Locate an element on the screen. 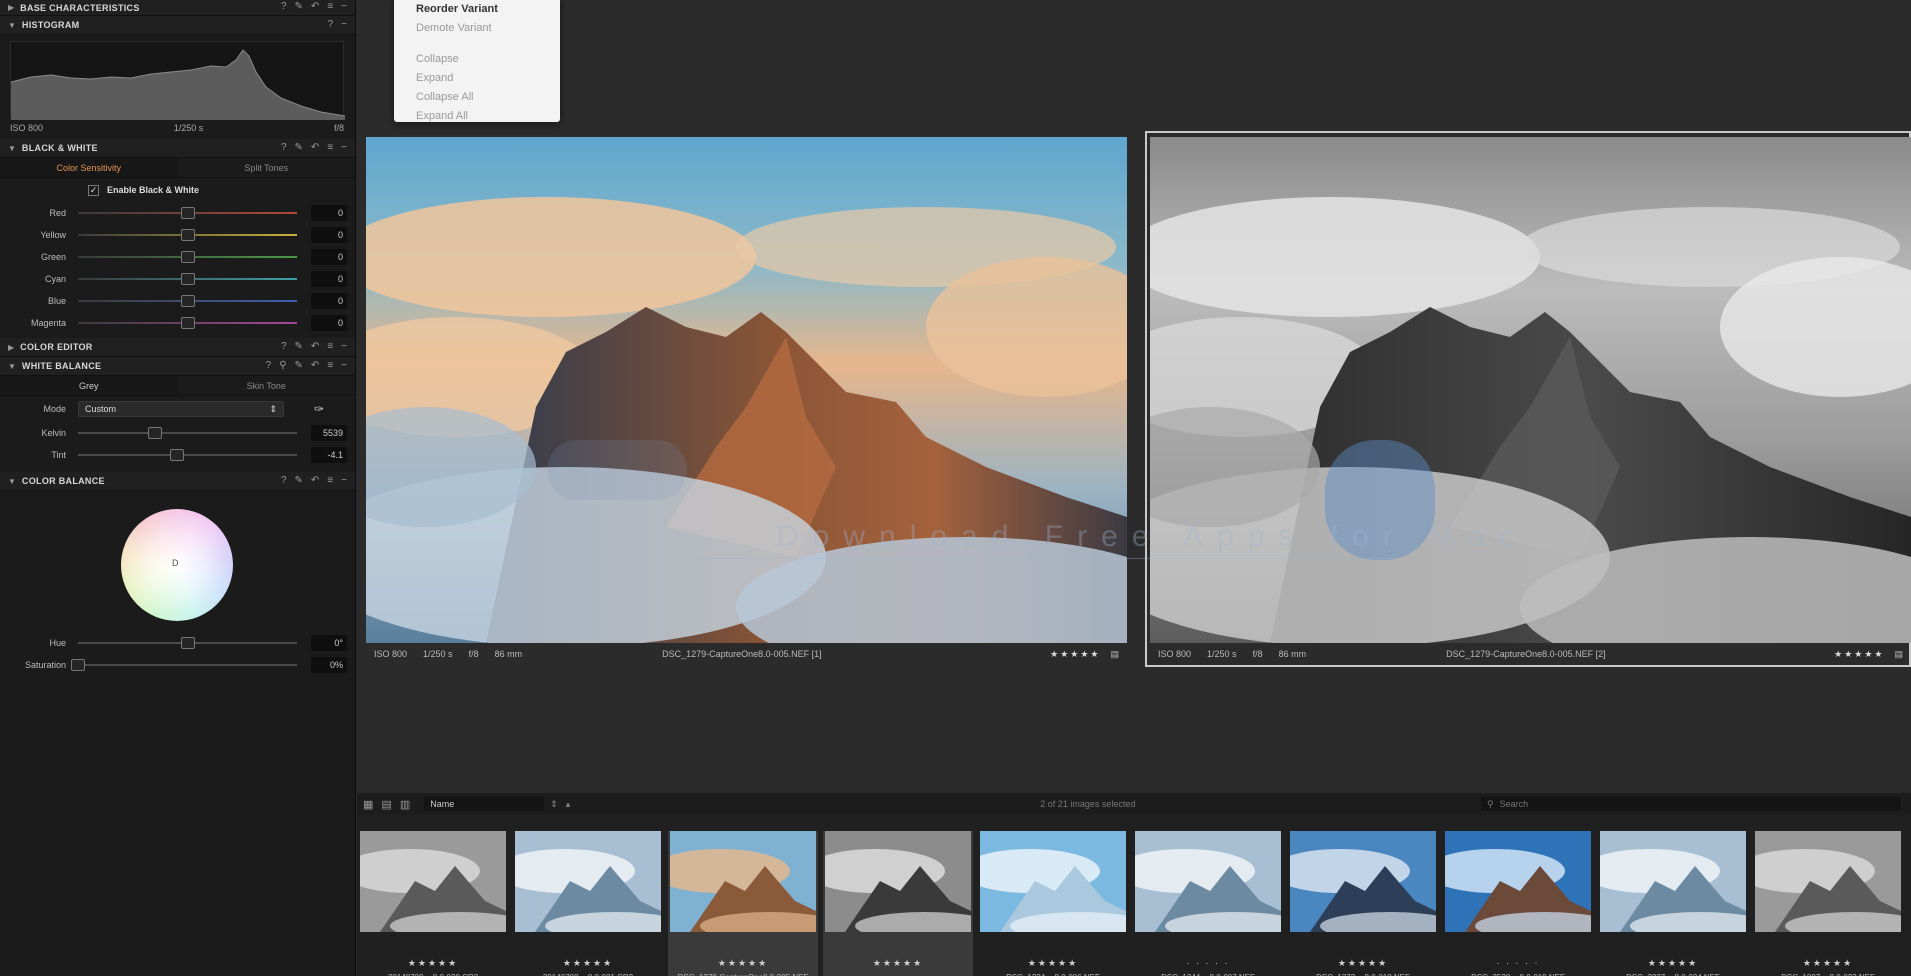  filmstrip-view-icon: ▥ is located at coordinates (405, 804).